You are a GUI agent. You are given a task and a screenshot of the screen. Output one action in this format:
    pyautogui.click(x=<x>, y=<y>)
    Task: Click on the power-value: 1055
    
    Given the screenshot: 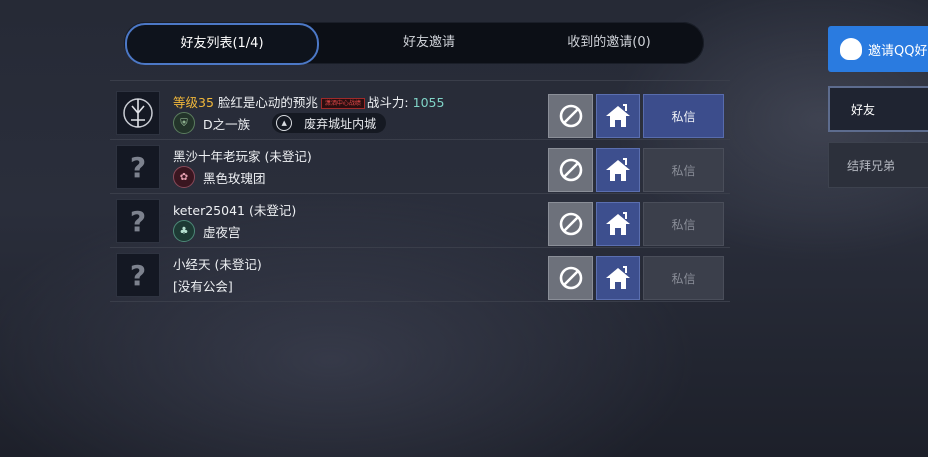 What is the action you would take?
    pyautogui.click(x=428, y=102)
    